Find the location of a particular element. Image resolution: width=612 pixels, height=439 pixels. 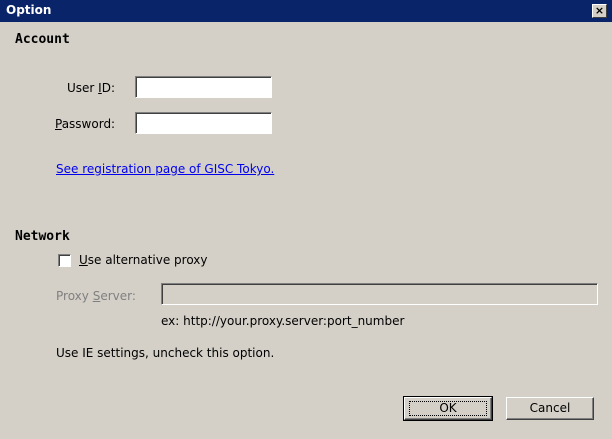

ok-button: OK is located at coordinates (448, 408).